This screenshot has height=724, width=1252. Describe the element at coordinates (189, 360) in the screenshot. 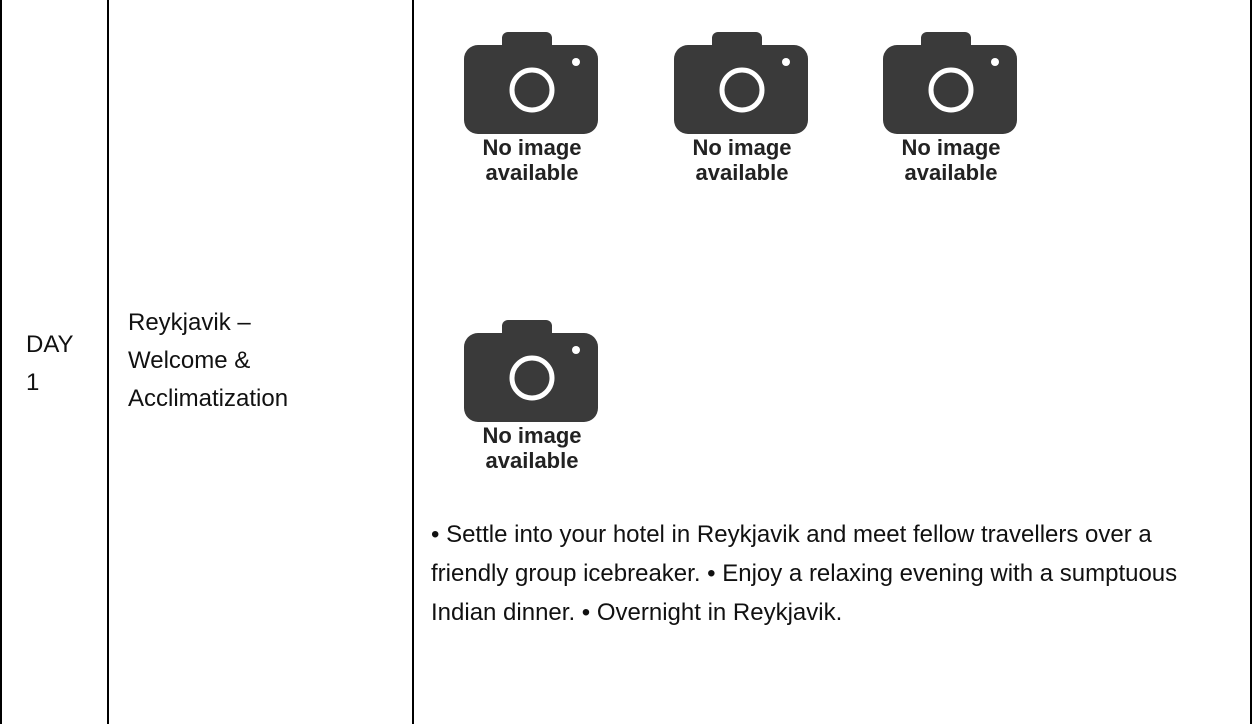

I see `title-line: Welcome &` at that location.